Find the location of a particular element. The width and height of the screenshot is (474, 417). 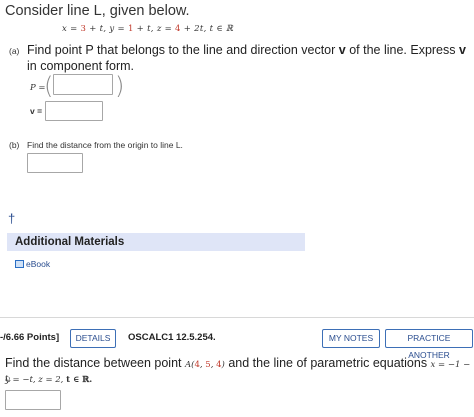

eq-y-prefix: y = is located at coordinates (118, 29).